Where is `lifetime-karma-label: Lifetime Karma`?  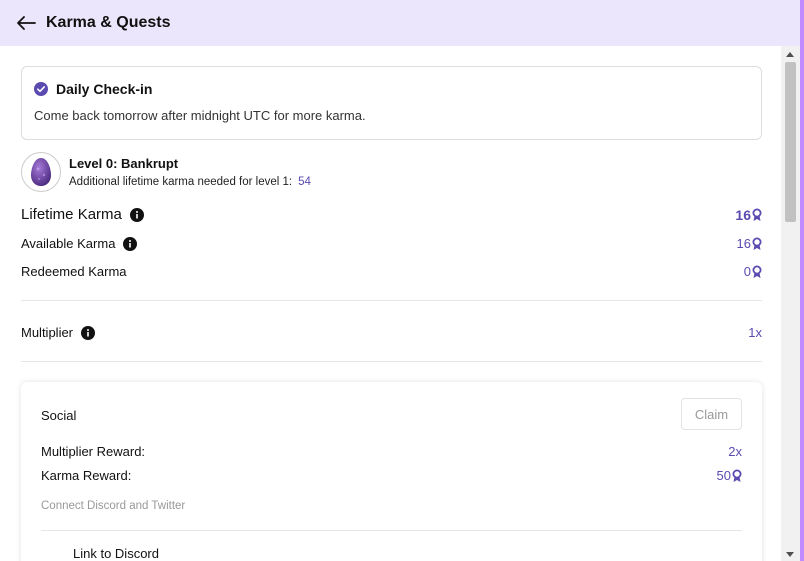
lifetime-karma-label: Lifetime Karma is located at coordinates (71, 214).